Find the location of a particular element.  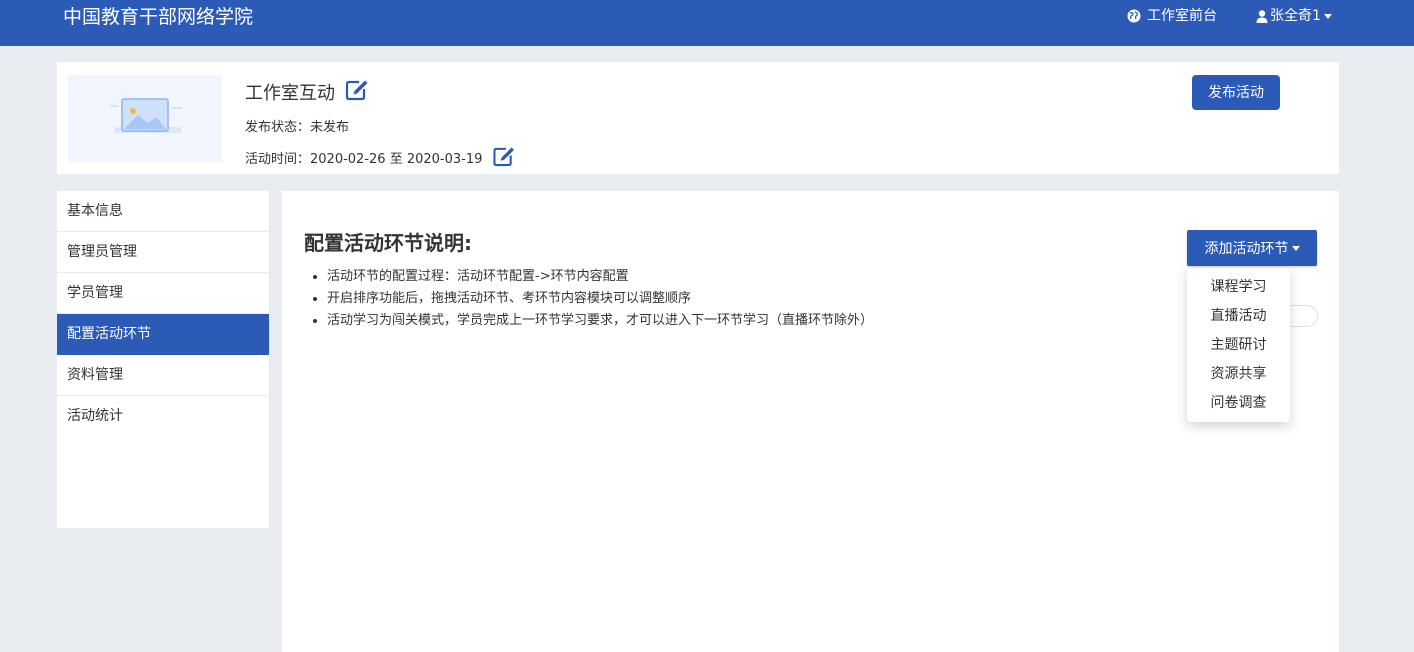

sidebar-item-configure-stages: 配置活动环节 is located at coordinates (163, 334).